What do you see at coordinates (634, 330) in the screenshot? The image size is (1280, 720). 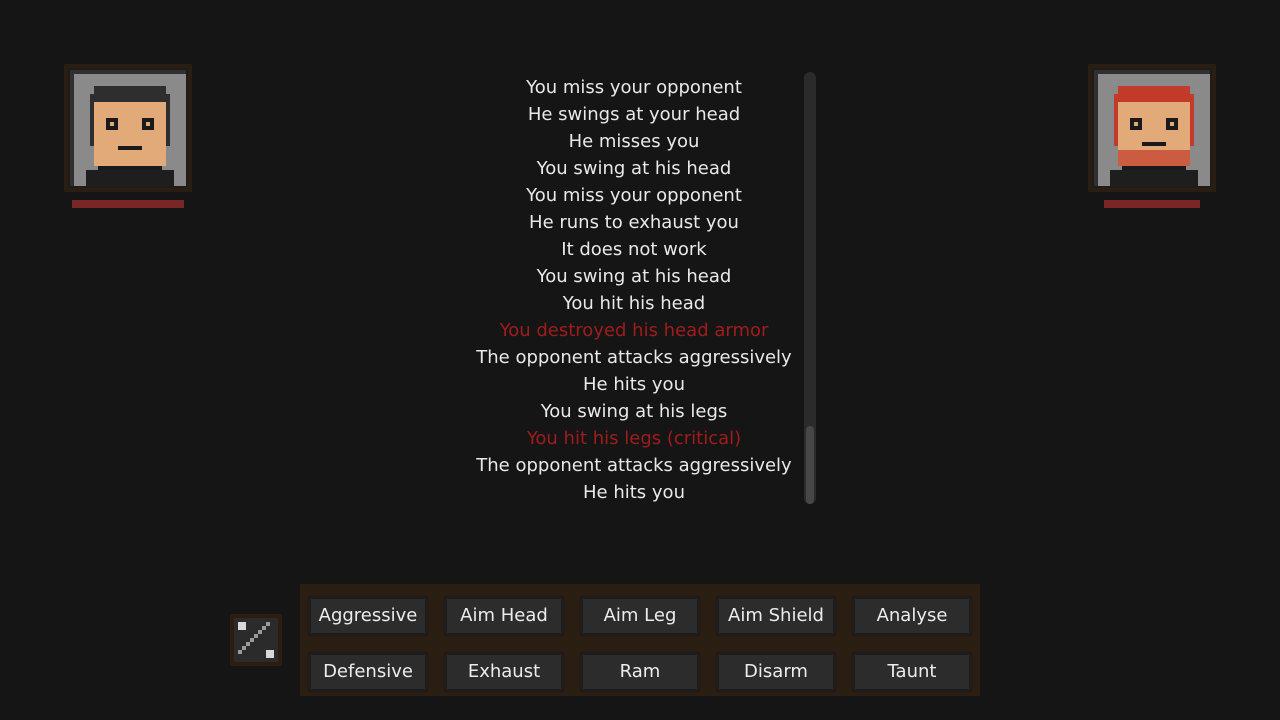 I see `combat-log-alert-line: You destroyed his head armor` at bounding box center [634, 330].